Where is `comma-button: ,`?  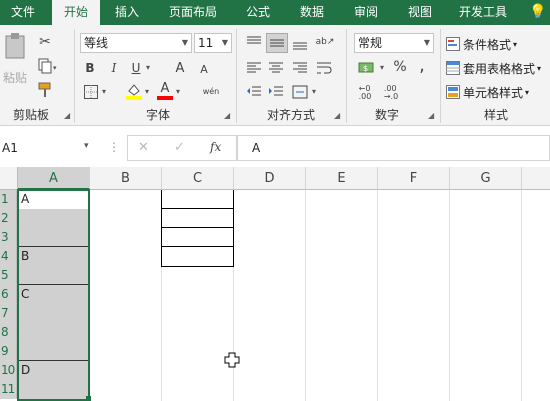
comma-button: , is located at coordinates (422, 65).